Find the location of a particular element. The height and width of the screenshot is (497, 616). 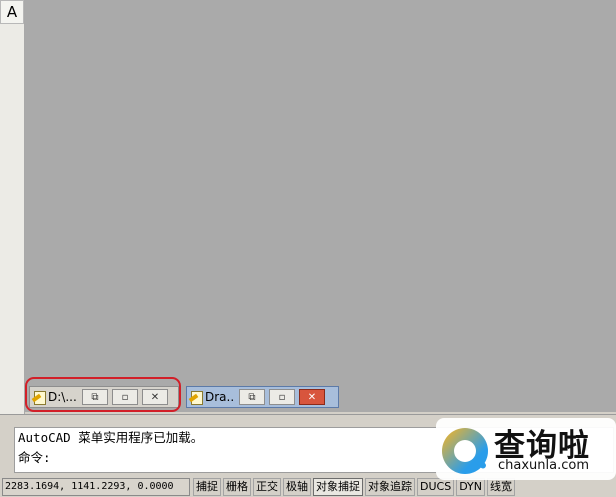

maximize-button: ▫ is located at coordinates (282, 397).